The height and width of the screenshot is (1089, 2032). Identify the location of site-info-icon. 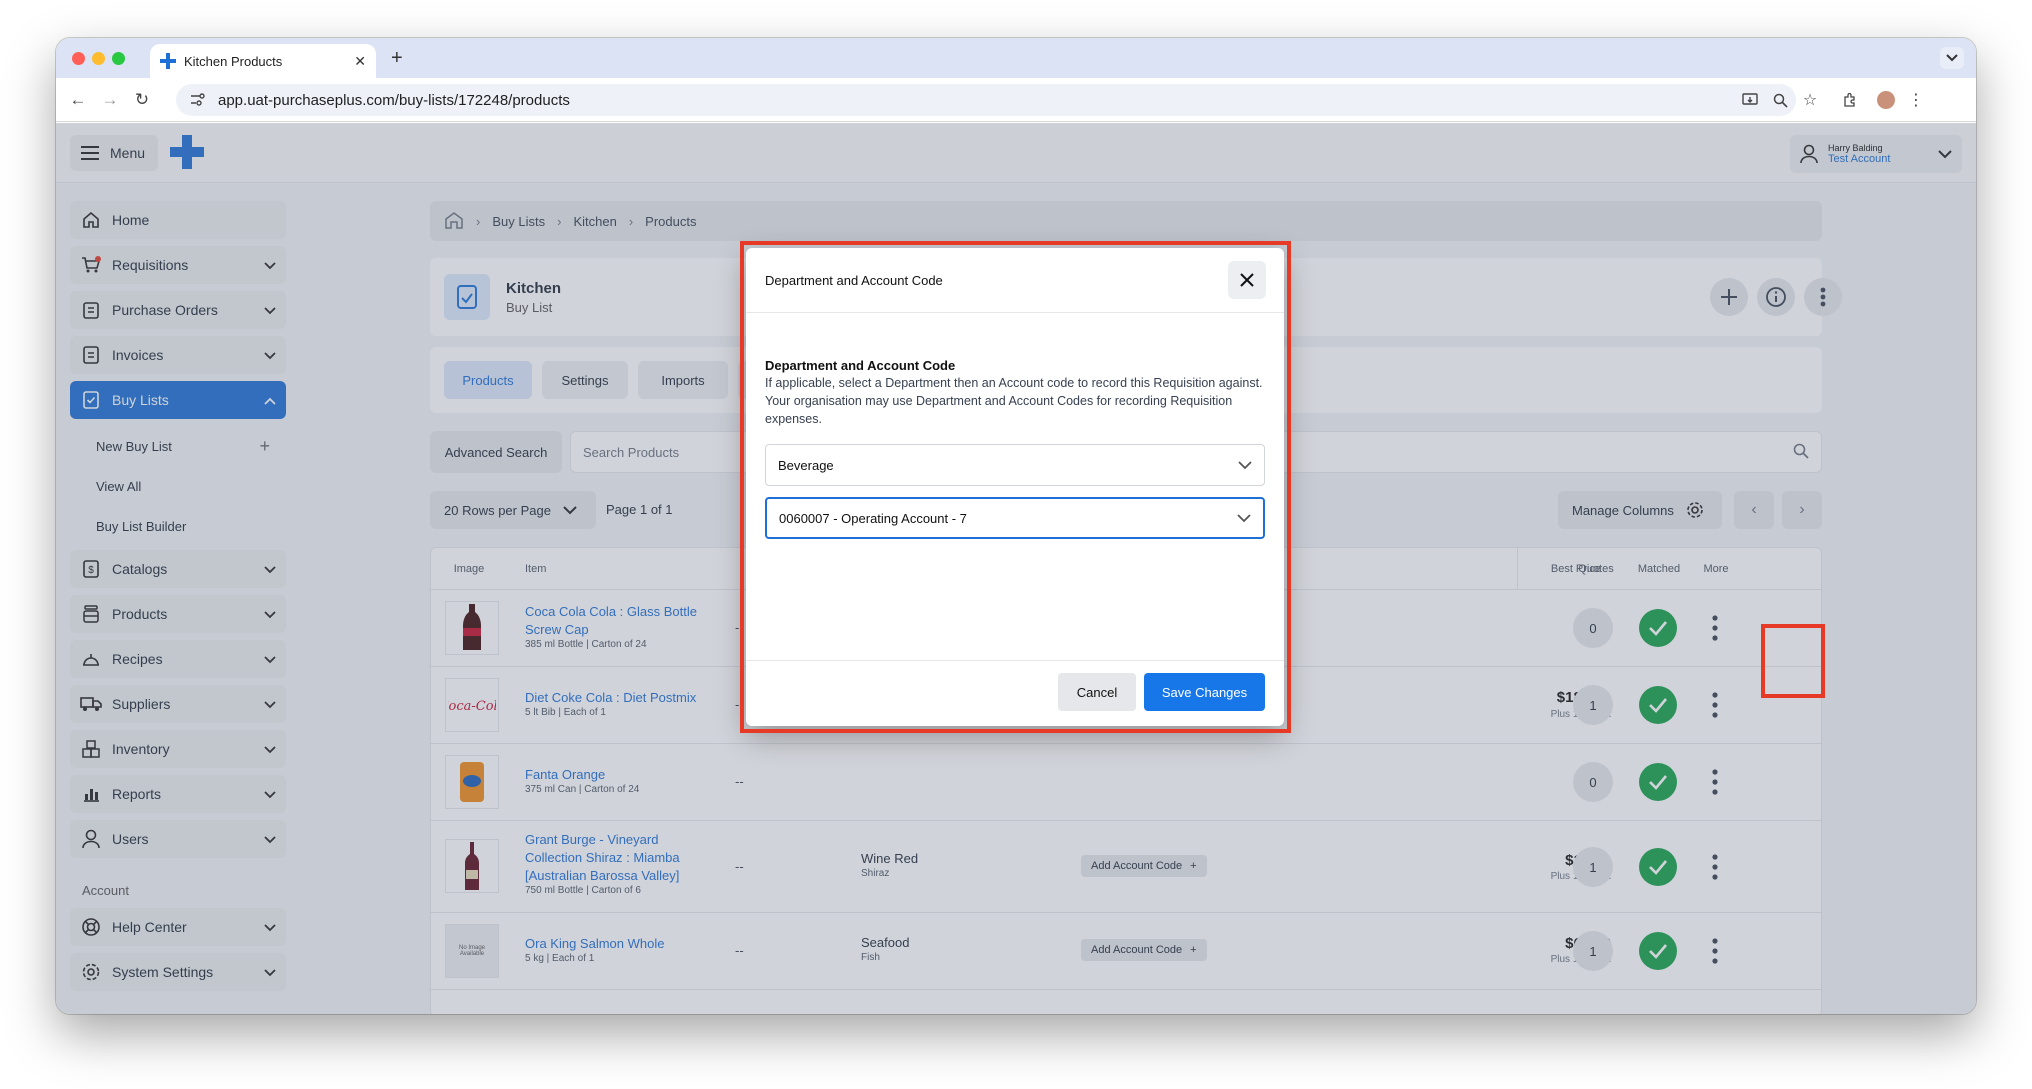
(198, 100).